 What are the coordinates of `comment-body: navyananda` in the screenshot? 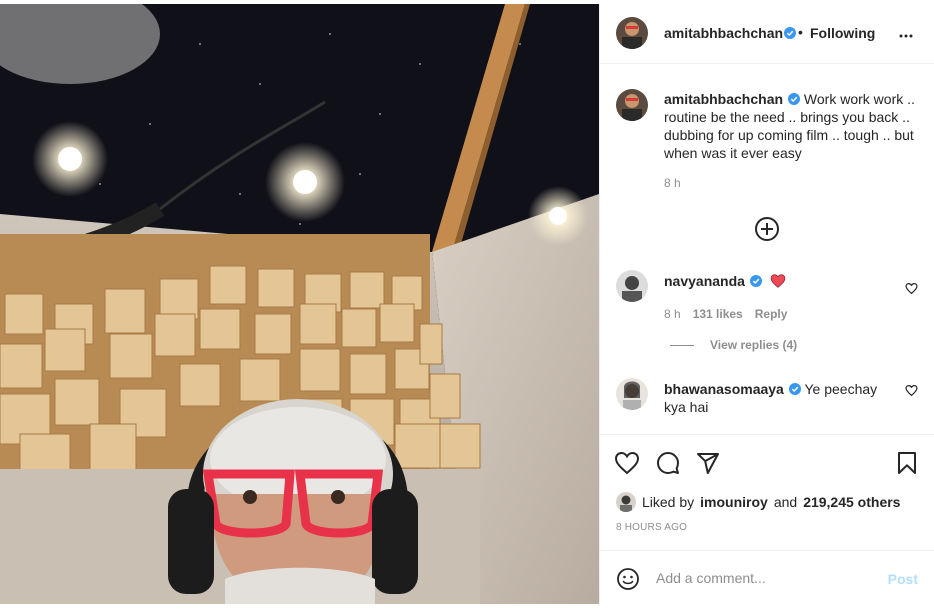 It's located at (725, 281).